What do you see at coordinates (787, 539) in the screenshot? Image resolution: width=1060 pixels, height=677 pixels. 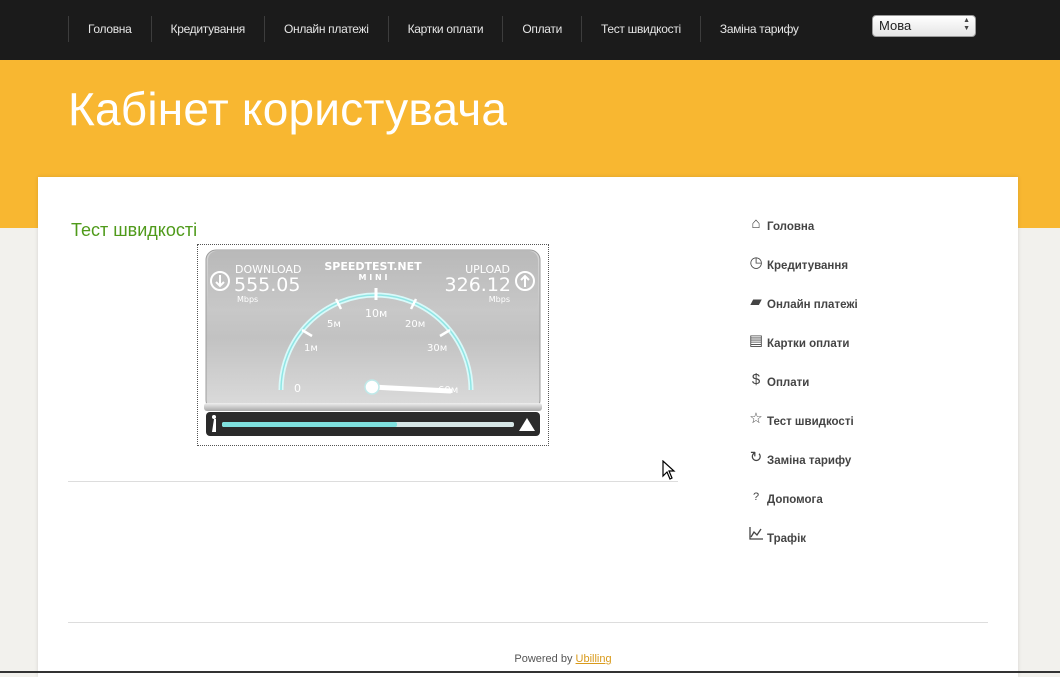 I see `sidebar-item-label: Трафік` at bounding box center [787, 539].